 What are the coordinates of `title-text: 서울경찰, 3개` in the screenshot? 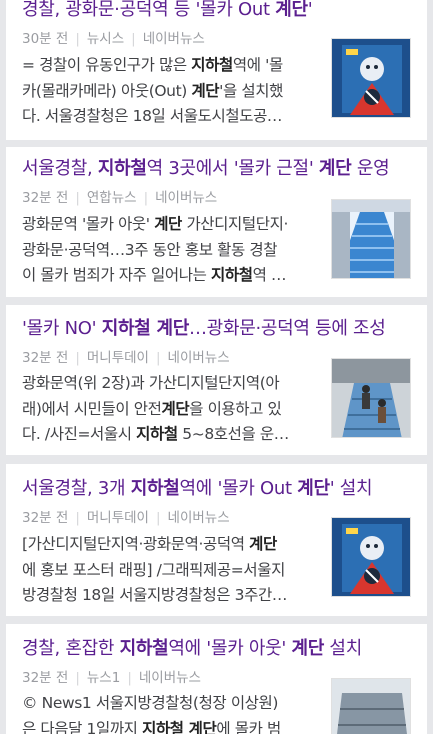 It's located at (76, 488).